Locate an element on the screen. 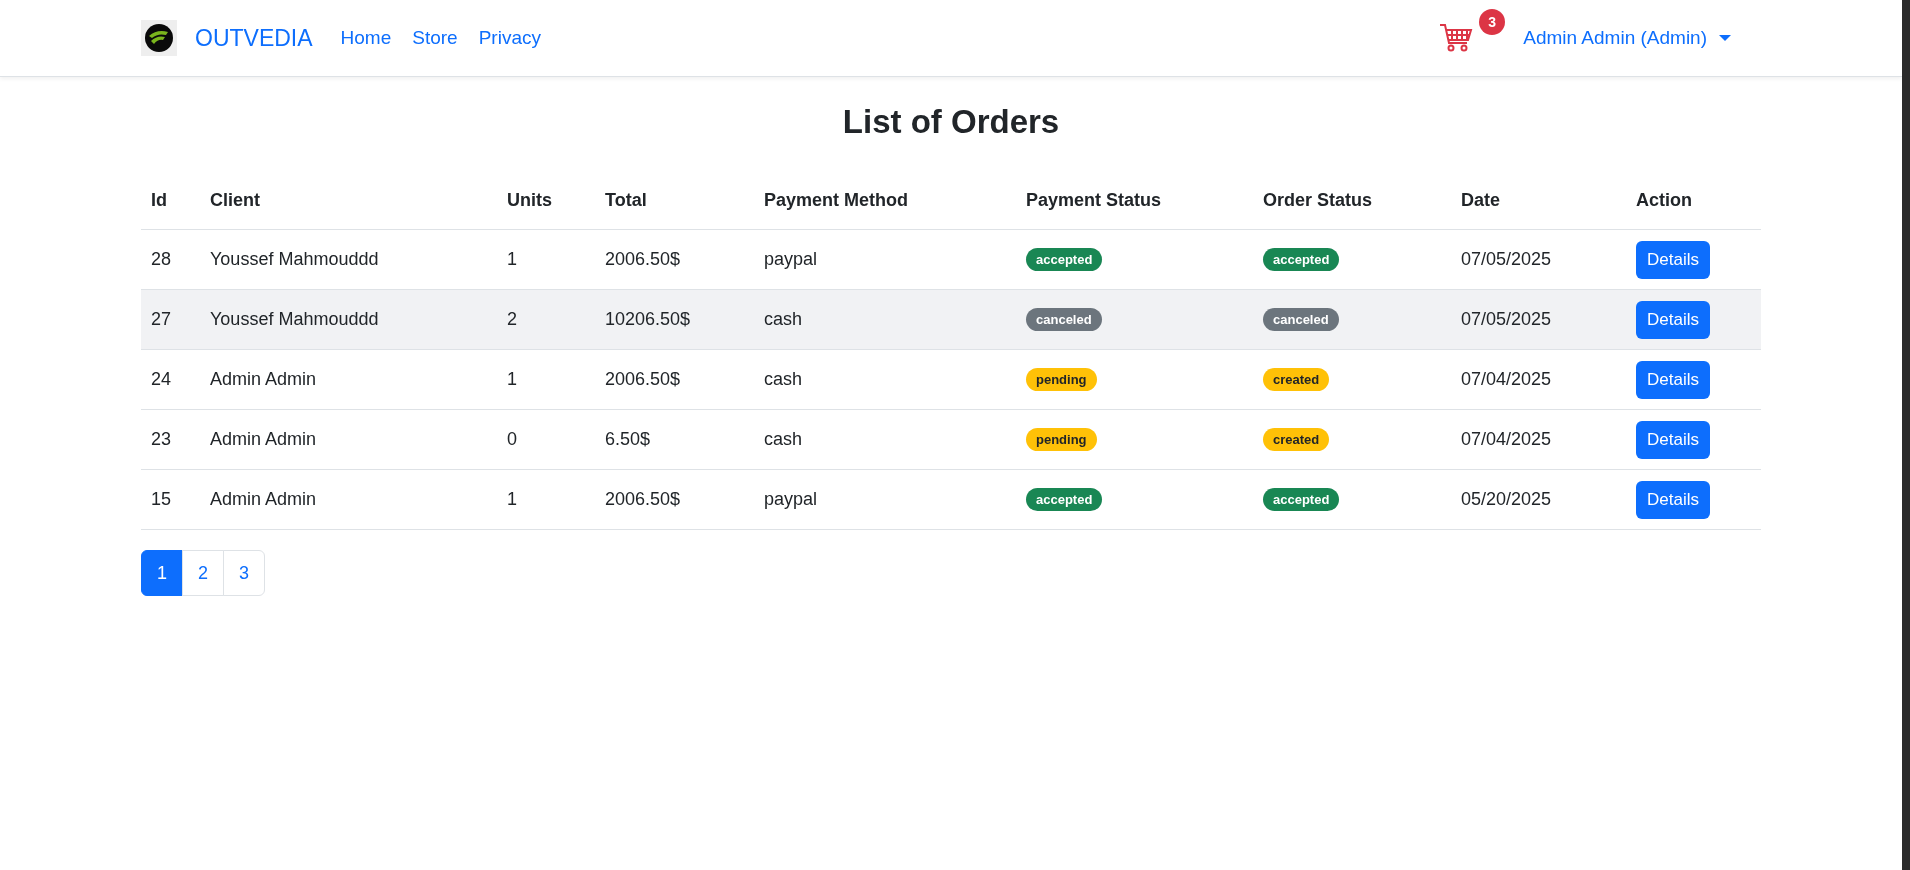  table-cell: 15 is located at coordinates (161, 499).